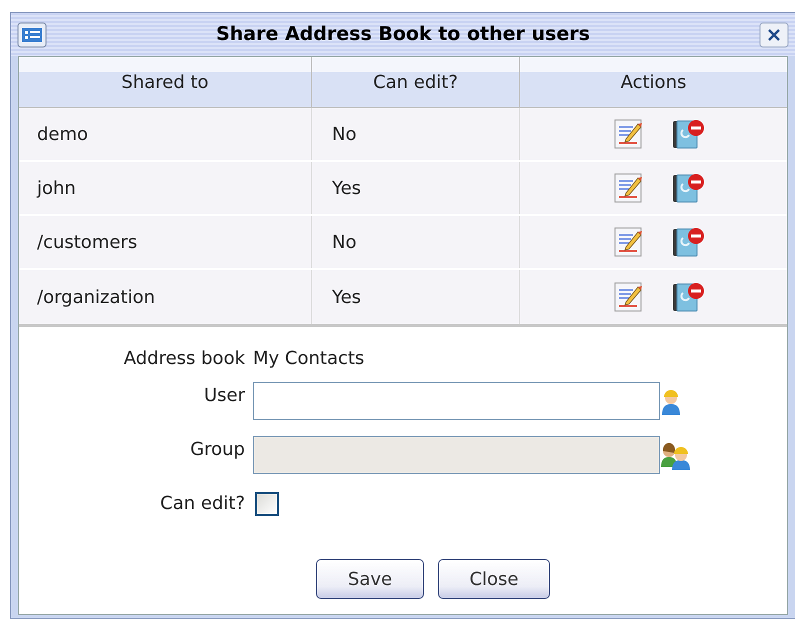 The width and height of the screenshot is (795, 619). What do you see at coordinates (456, 401) in the screenshot?
I see `user-field` at bounding box center [456, 401].